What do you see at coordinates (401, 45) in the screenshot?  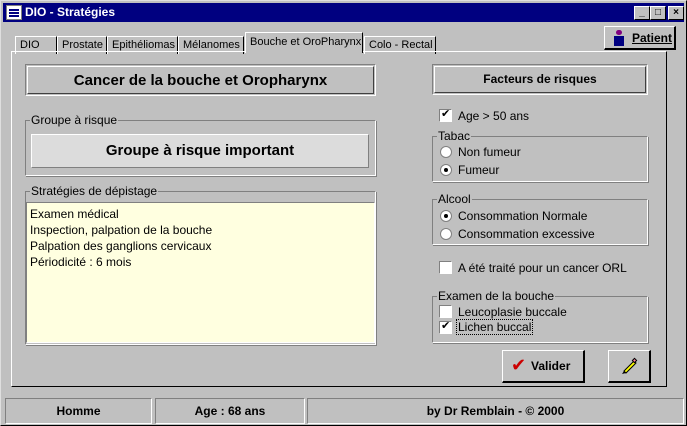 I see `tab-label: Colo - Rectal` at bounding box center [401, 45].